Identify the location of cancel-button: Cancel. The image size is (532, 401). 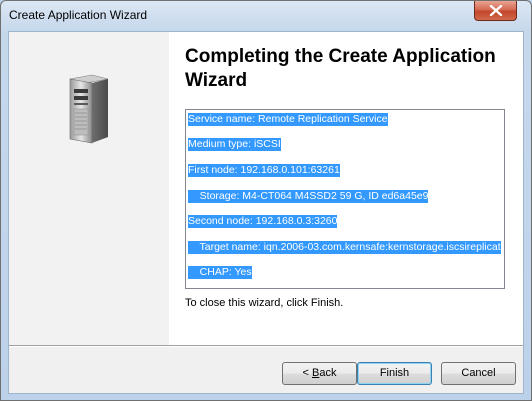
(478, 373).